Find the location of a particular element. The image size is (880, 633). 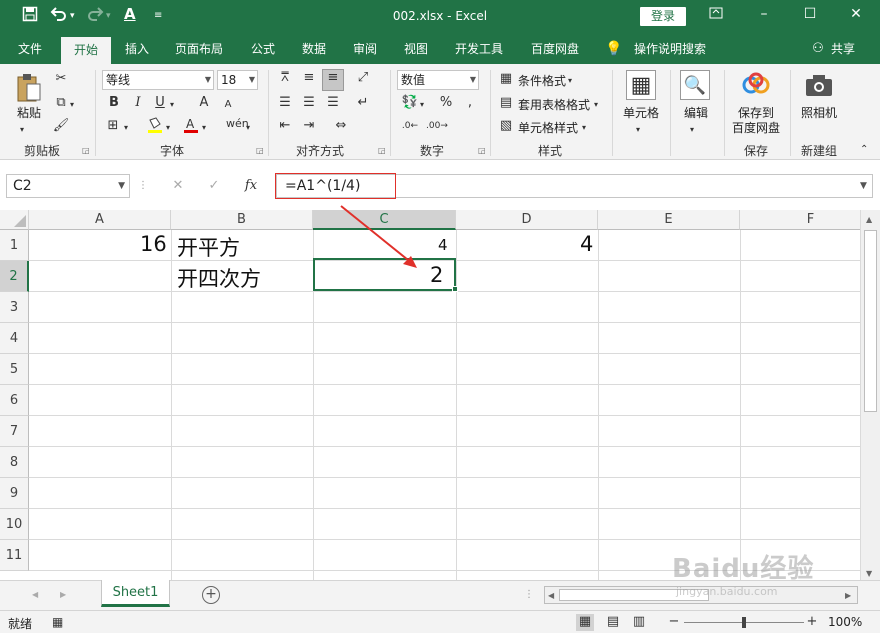

minimize-icon: – is located at coordinates (764, 14).